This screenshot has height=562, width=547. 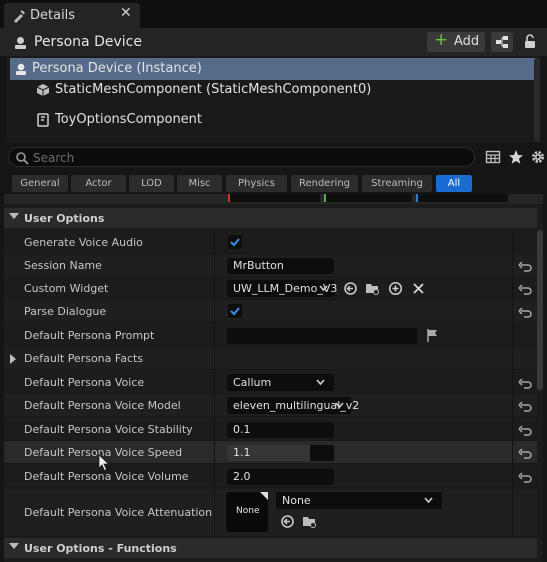 What do you see at coordinates (293, 405) in the screenshot?
I see `voice-model-dropdown: eleven_multilingual_v2` at bounding box center [293, 405].